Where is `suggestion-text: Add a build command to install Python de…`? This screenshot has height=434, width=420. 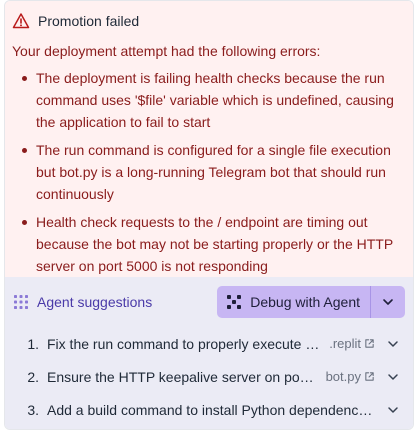
suggestion-text: Add a build command to install Python de… is located at coordinates (211, 409).